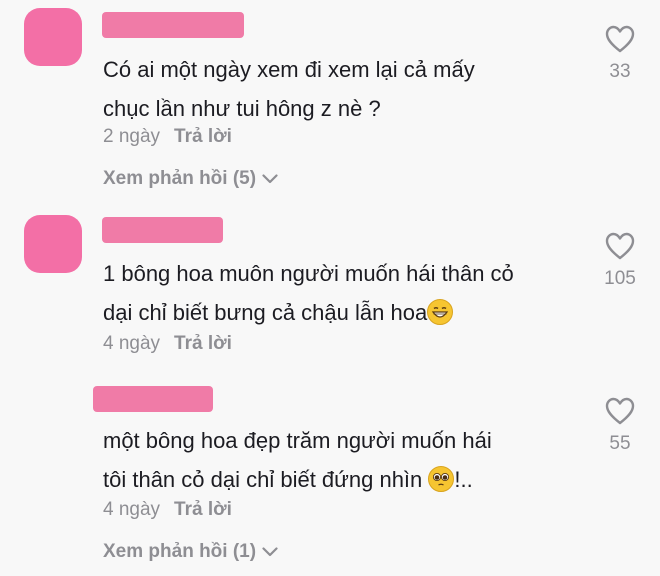  What do you see at coordinates (132, 136) in the screenshot?
I see `comment-time: 2 ngày` at bounding box center [132, 136].